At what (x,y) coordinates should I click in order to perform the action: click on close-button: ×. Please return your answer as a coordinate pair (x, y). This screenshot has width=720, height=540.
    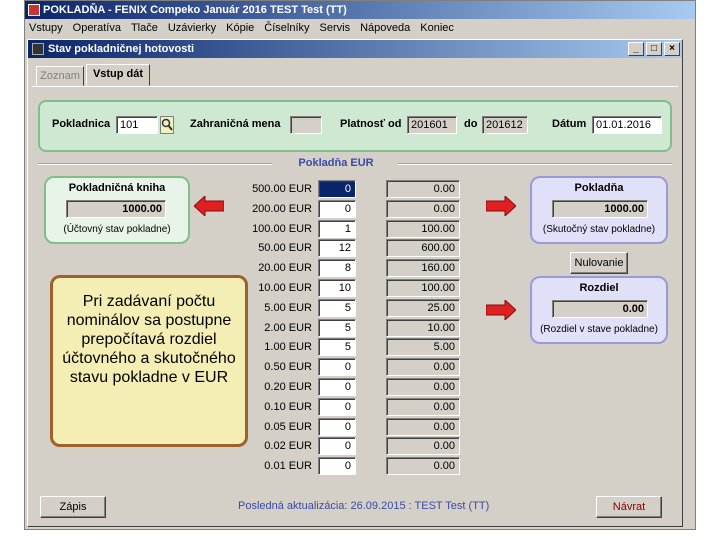
    Looking at the image, I should click on (672, 49).